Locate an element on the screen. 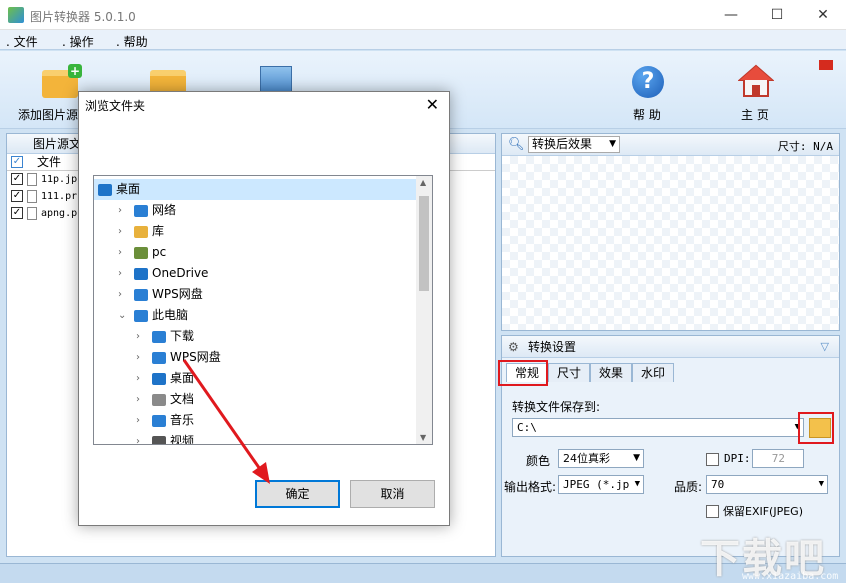 Image resolution: width=846 pixels, height=583 pixels. library-icon is located at coordinates (141, 232).